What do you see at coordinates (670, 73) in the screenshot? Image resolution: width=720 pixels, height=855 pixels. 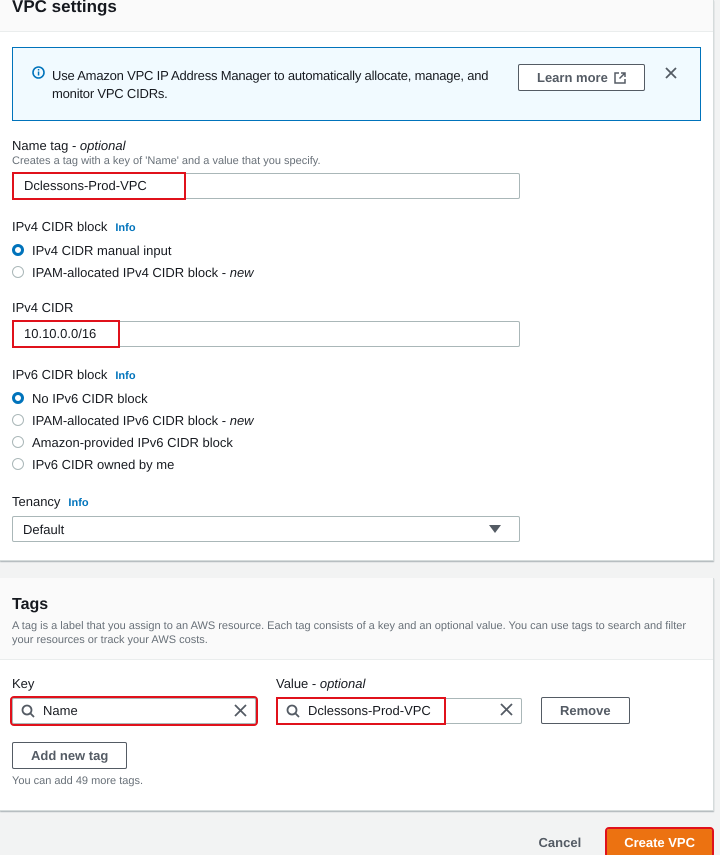 I see `close-icon` at bounding box center [670, 73].